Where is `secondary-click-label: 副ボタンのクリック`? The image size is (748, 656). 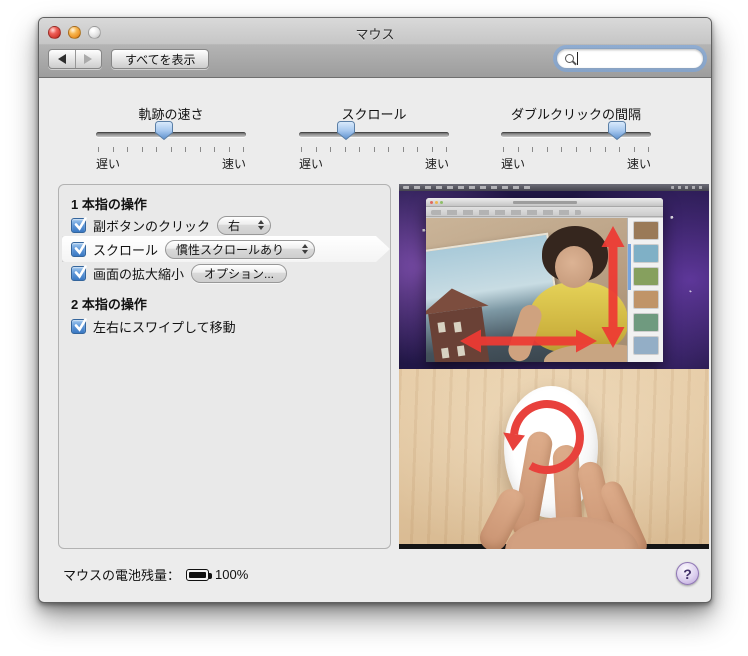 secondary-click-label: 副ボタンのクリック is located at coordinates (152, 226).